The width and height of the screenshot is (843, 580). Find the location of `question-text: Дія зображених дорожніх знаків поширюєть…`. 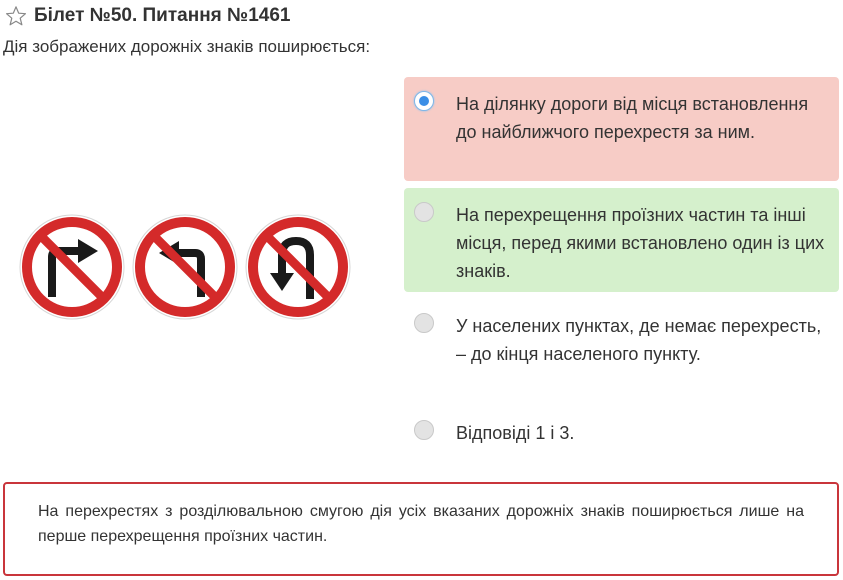

question-text: Дія зображених дорожніх знаків поширюєть… is located at coordinates (187, 46).